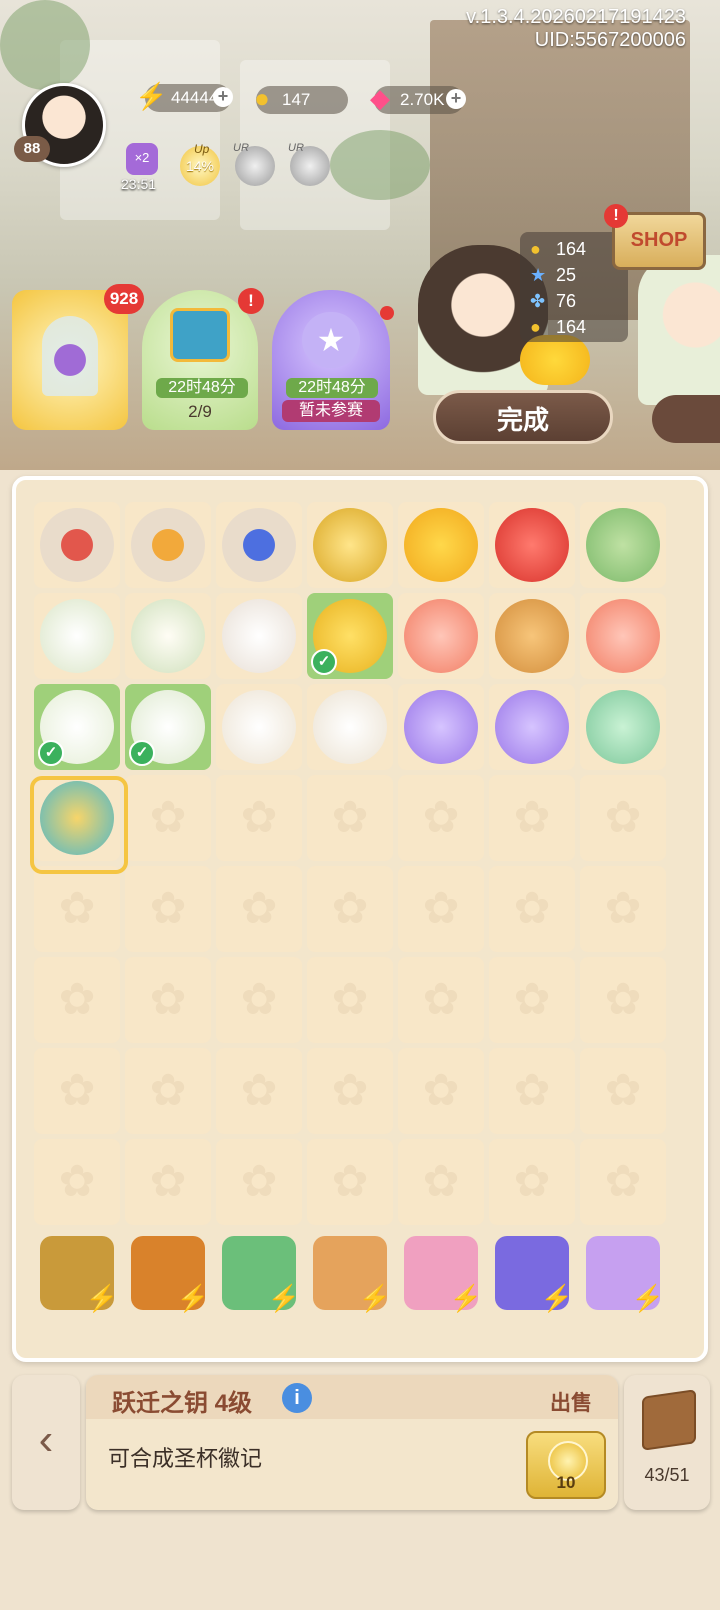 The height and width of the screenshot is (1610, 720). Describe the element at coordinates (46, 1442) in the screenshot. I see `back-button: ‹` at that location.